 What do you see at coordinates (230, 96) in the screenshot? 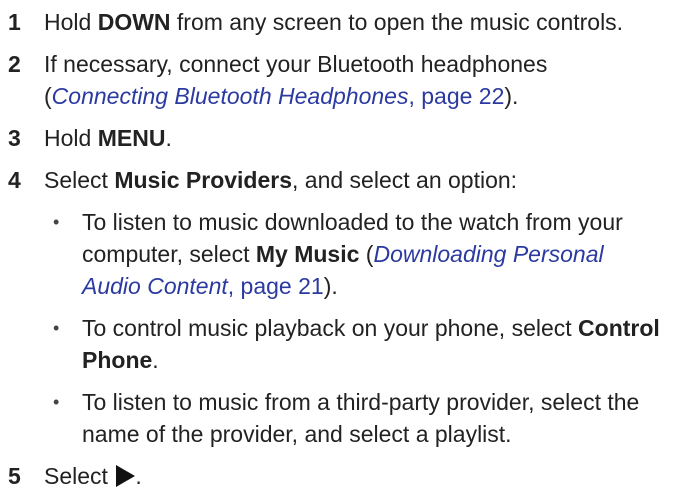
I see `link-title: Connecting Bluetooth Headphones` at bounding box center [230, 96].